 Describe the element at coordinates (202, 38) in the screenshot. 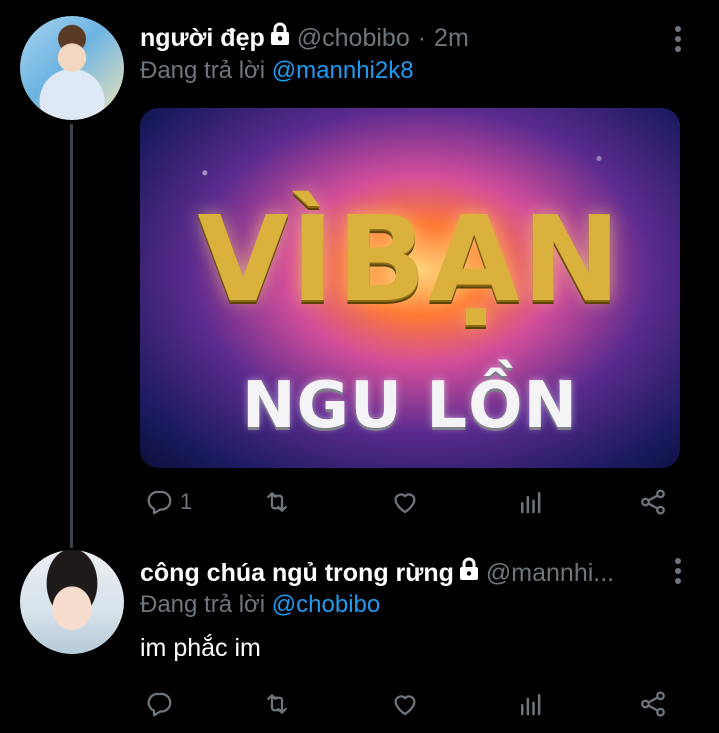

I see `display-name: người đẹp` at that location.